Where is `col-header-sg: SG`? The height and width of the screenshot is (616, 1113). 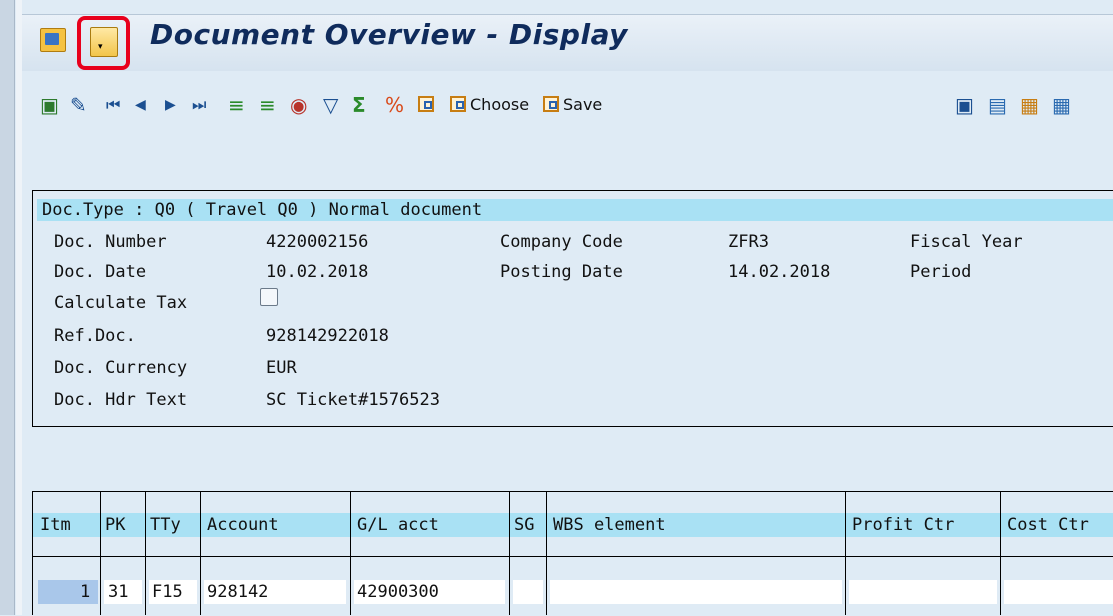 col-header-sg: SG is located at coordinates (524, 525).